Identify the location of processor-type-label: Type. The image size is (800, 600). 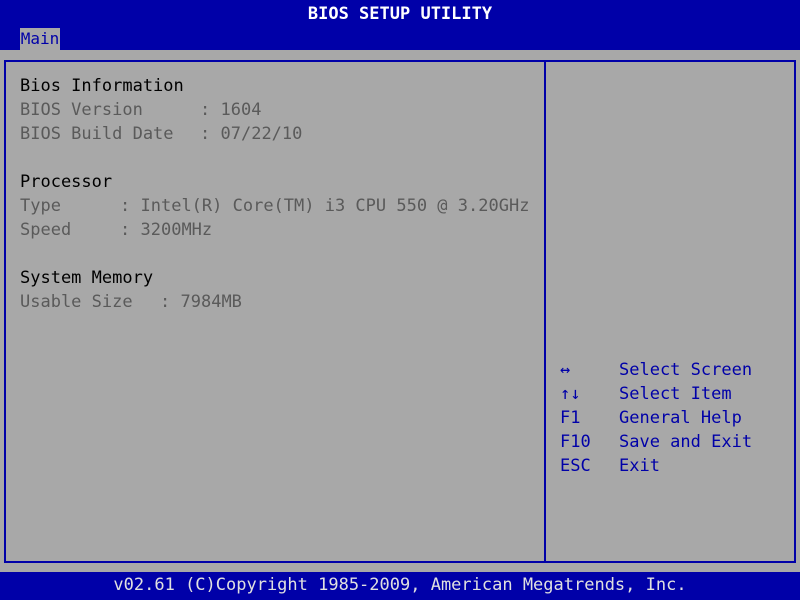
(40, 206).